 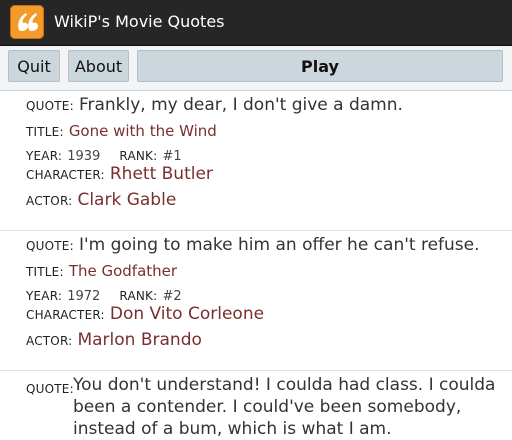 What do you see at coordinates (84, 296) in the screenshot?
I see `year-value: 1972` at bounding box center [84, 296].